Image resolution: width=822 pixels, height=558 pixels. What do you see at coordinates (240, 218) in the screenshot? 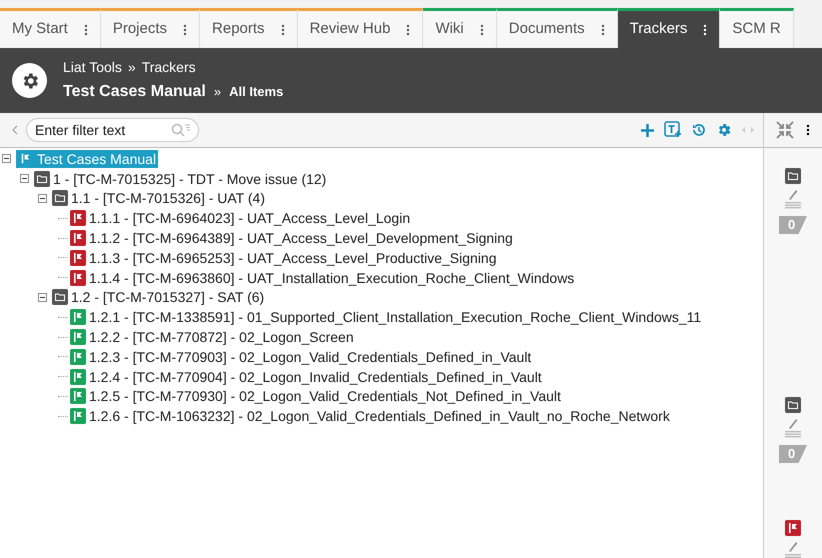
I see `tree-node: 1.1.1 - [TC-M-6964023] - UAT_Access_Level_Login` at bounding box center [240, 218].